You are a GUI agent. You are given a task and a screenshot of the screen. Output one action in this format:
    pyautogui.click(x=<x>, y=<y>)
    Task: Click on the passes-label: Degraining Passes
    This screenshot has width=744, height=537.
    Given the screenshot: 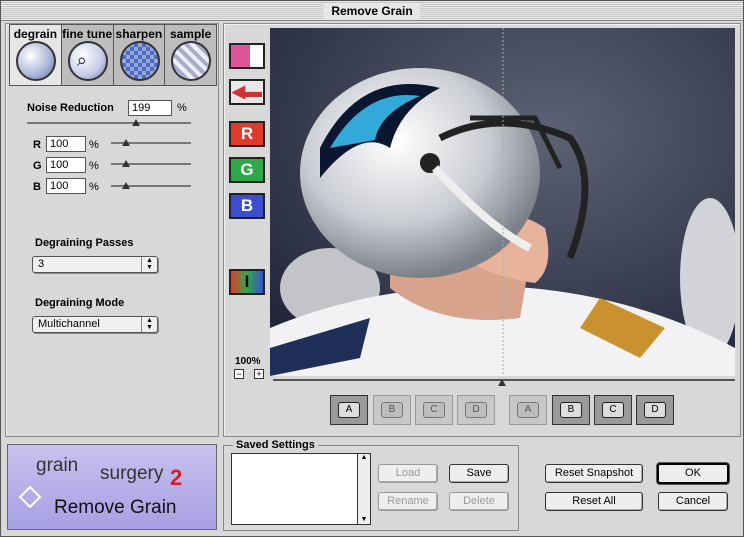 What is the action you would take?
    pyautogui.click(x=84, y=243)
    